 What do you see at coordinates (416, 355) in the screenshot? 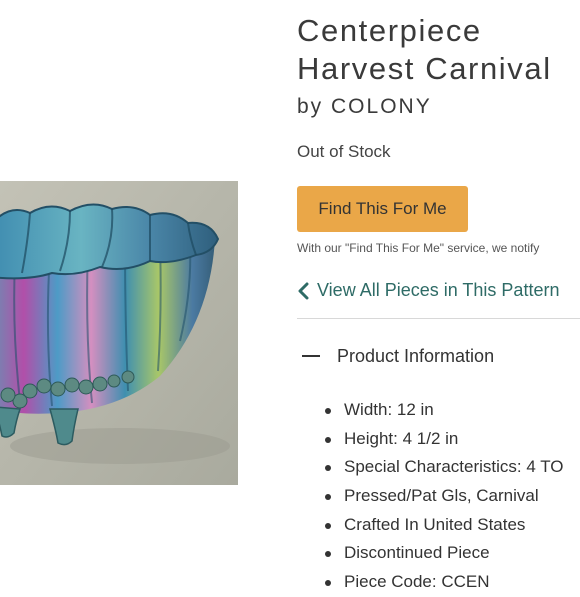
I see `product-information-heading: Product Information` at bounding box center [416, 355].